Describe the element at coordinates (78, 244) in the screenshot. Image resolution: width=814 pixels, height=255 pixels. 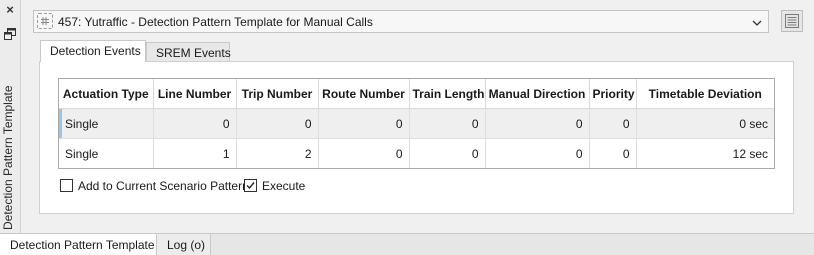
I see `bottom-tab-detection-pattern-template: Detection Pattern Template` at that location.